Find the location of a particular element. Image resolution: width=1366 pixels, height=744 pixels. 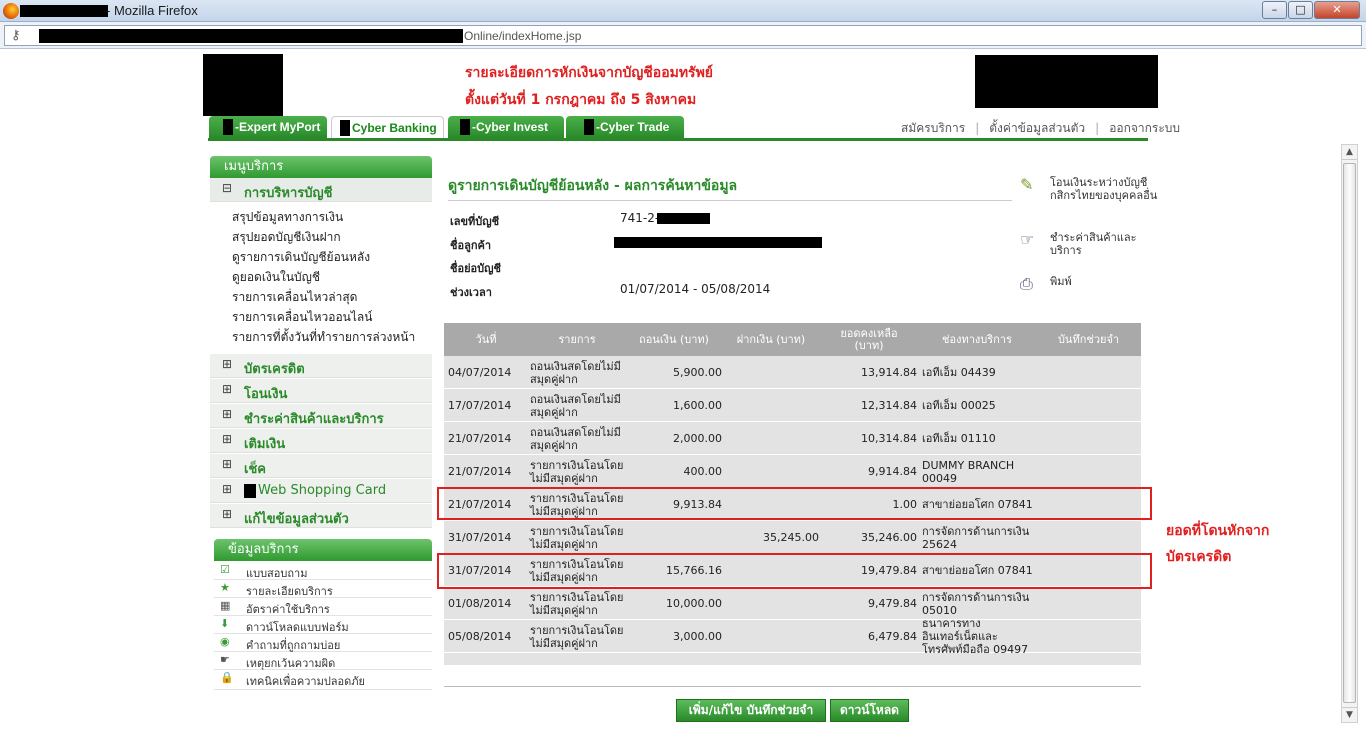

sidebar-link-deposit-summary: สรุปยอดบัญชีเงินฝาก is located at coordinates (286, 237).